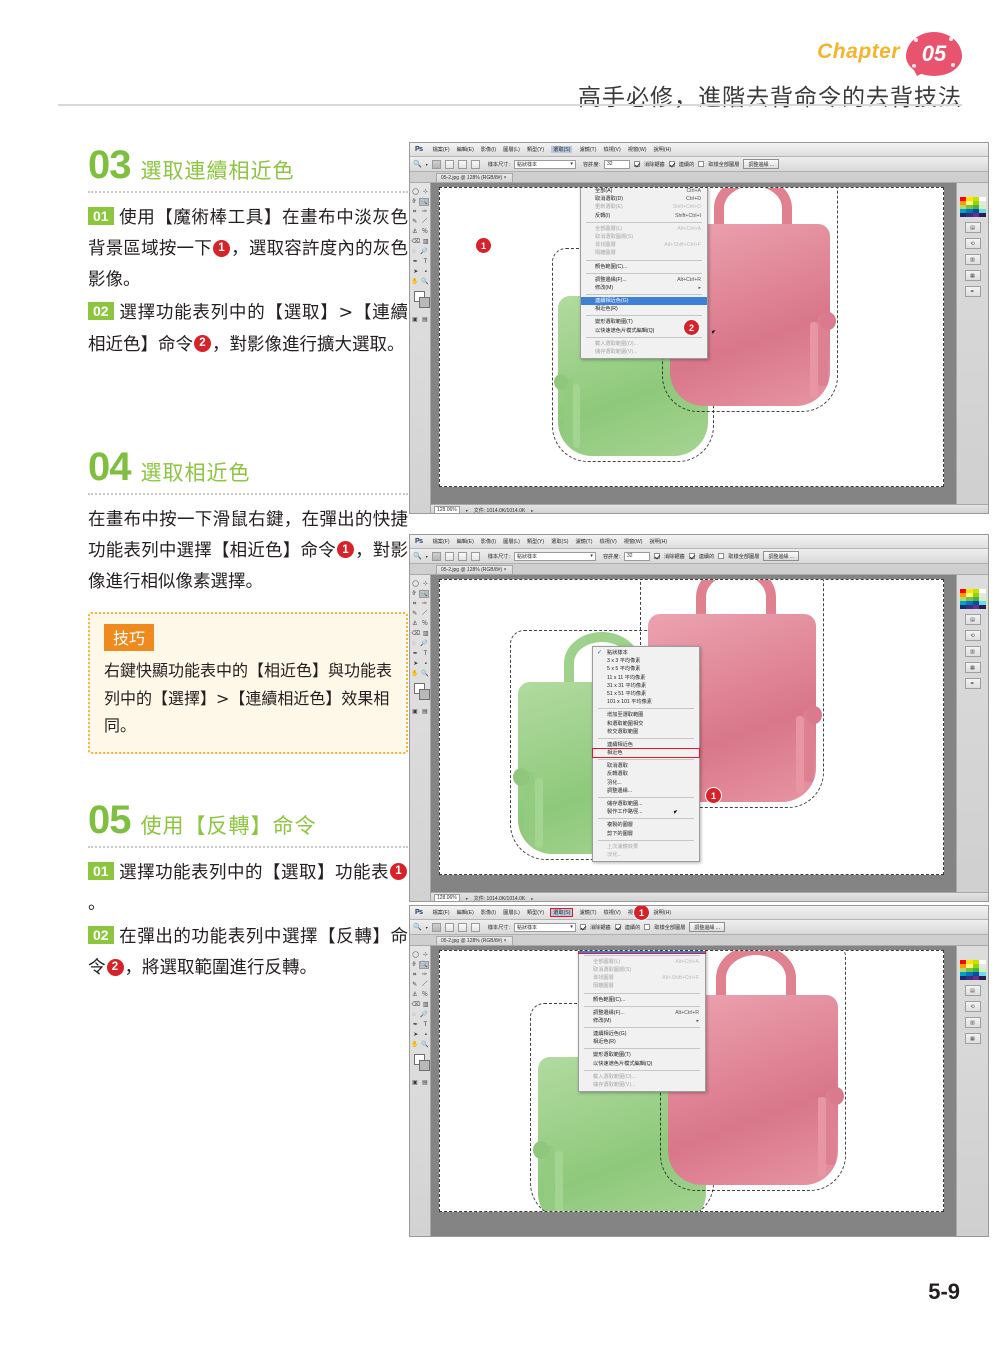 The width and height of the screenshot is (1000, 1353). What do you see at coordinates (425, 584) in the screenshot?
I see `move-tool-icon: ⊹` at bounding box center [425, 584].